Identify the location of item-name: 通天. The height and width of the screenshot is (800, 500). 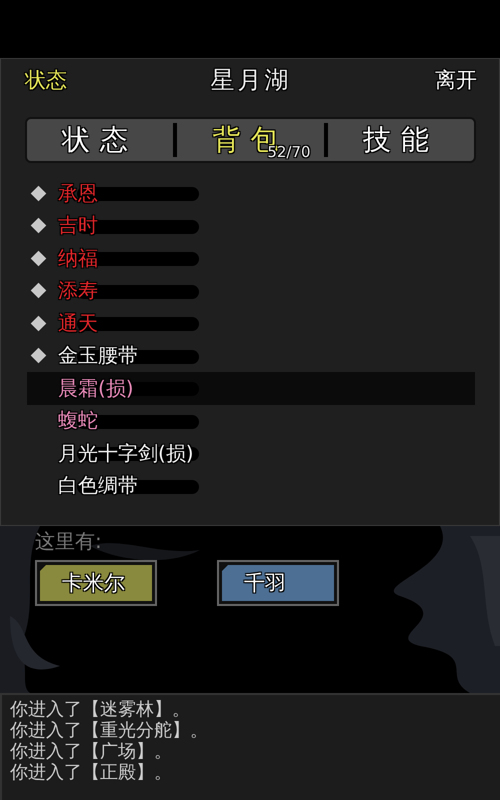
(78, 323).